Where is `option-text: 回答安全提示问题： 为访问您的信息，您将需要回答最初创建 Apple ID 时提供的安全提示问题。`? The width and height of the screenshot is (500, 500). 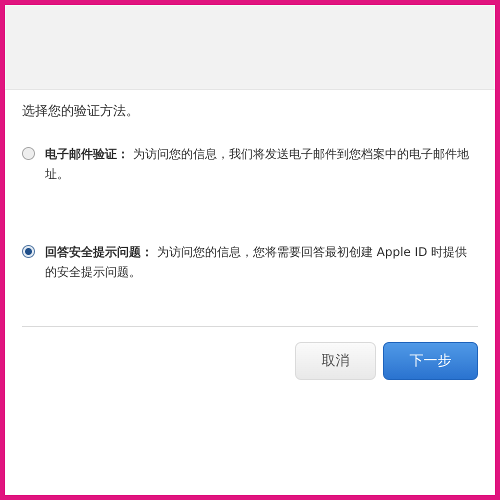
option-text: 回答安全提示问题： 为访问您的信息，您将需要回答最初创建 Apple ID 时提供的安全提示问题。 is located at coordinates (256, 262).